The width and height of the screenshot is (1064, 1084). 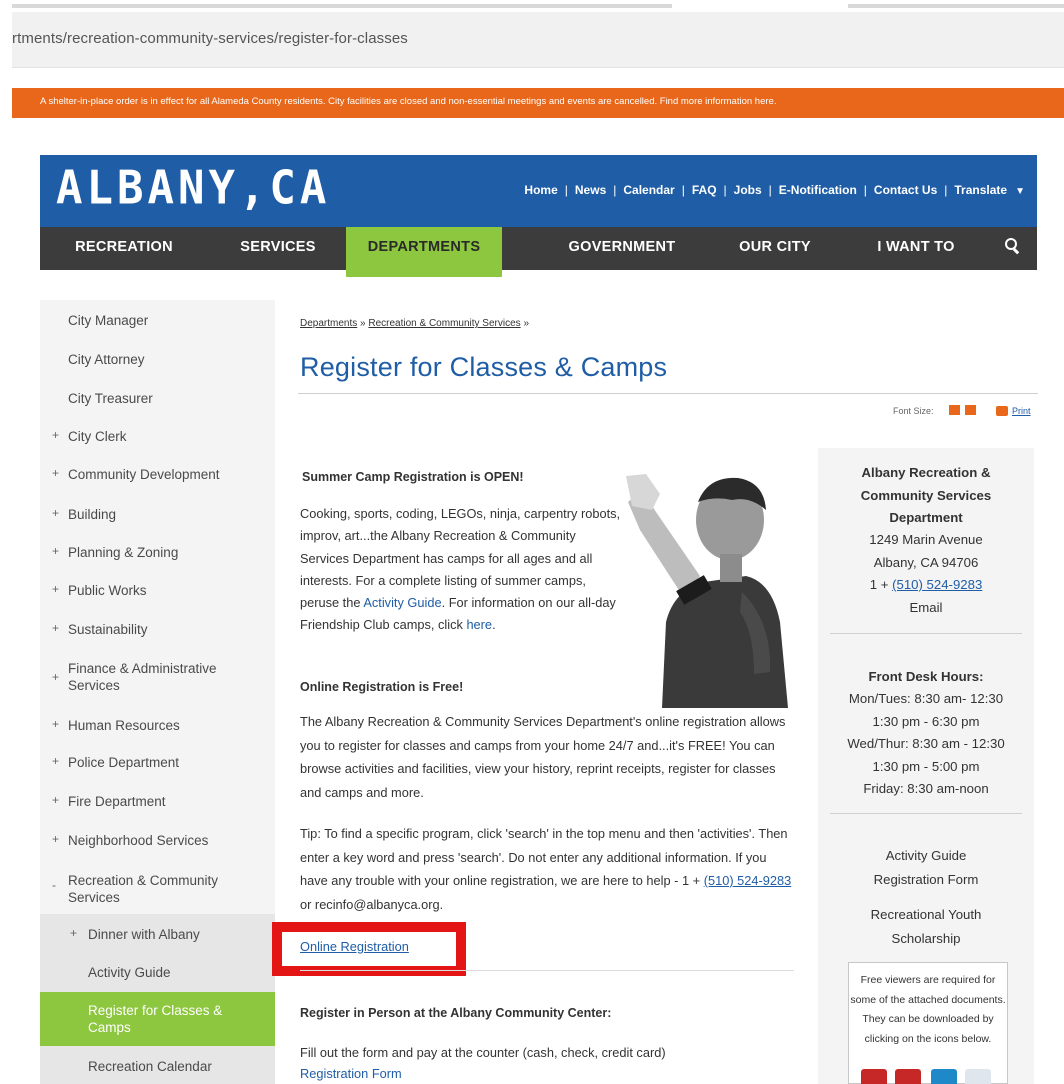 I want to click on sidebar-item-public-works: + Public Works, so click(x=157, y=593).